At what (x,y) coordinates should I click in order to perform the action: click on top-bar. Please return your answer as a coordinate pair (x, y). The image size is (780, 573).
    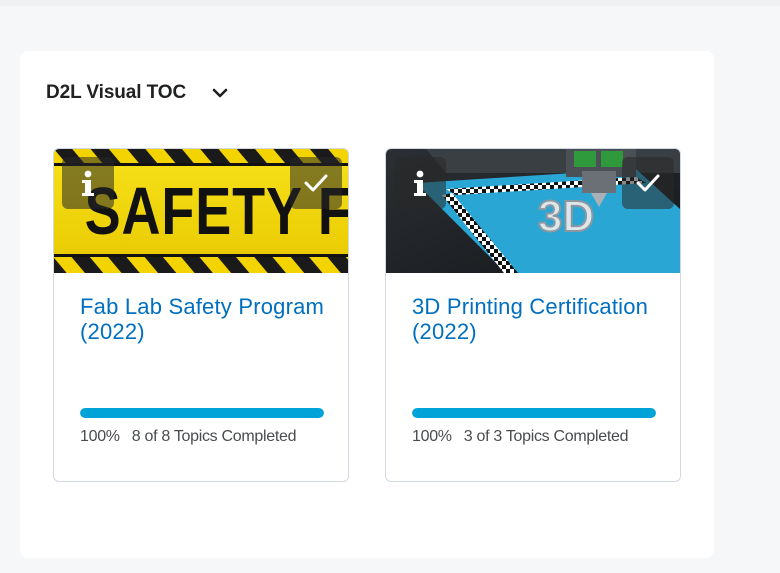
    Looking at the image, I should click on (390, 3).